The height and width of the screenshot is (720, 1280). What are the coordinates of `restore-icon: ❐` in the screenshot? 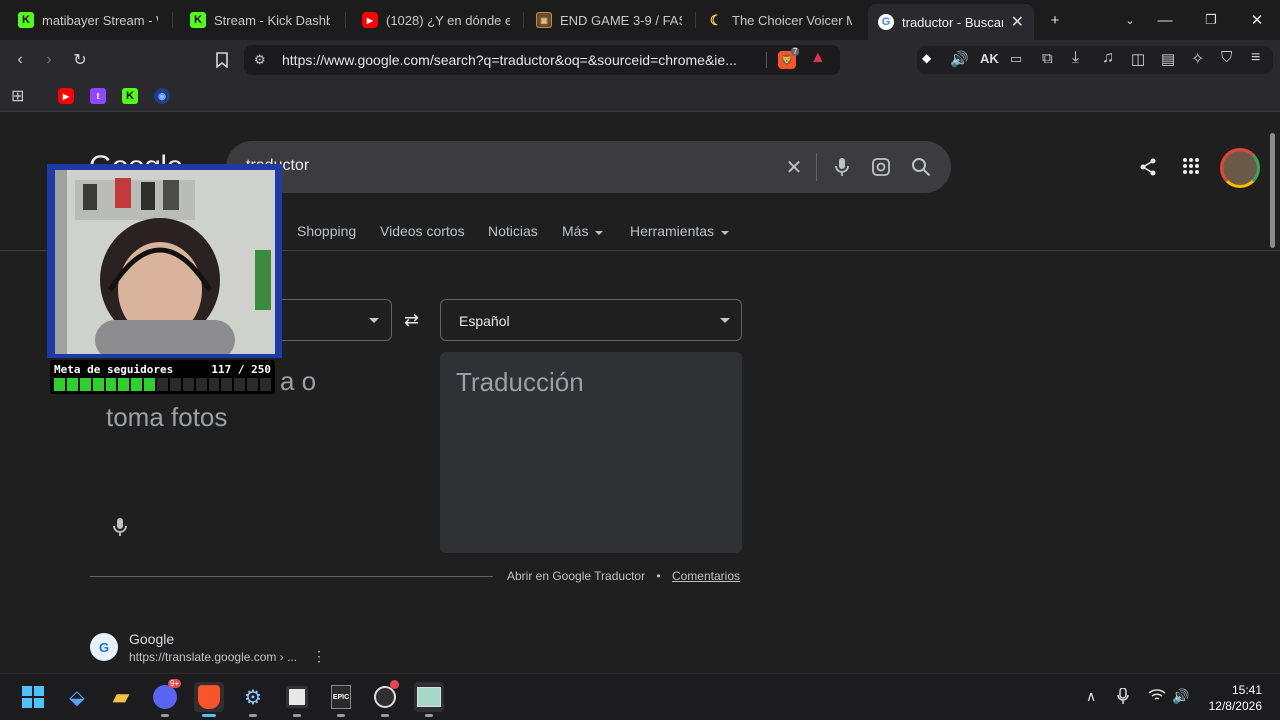 It's located at (1211, 20).